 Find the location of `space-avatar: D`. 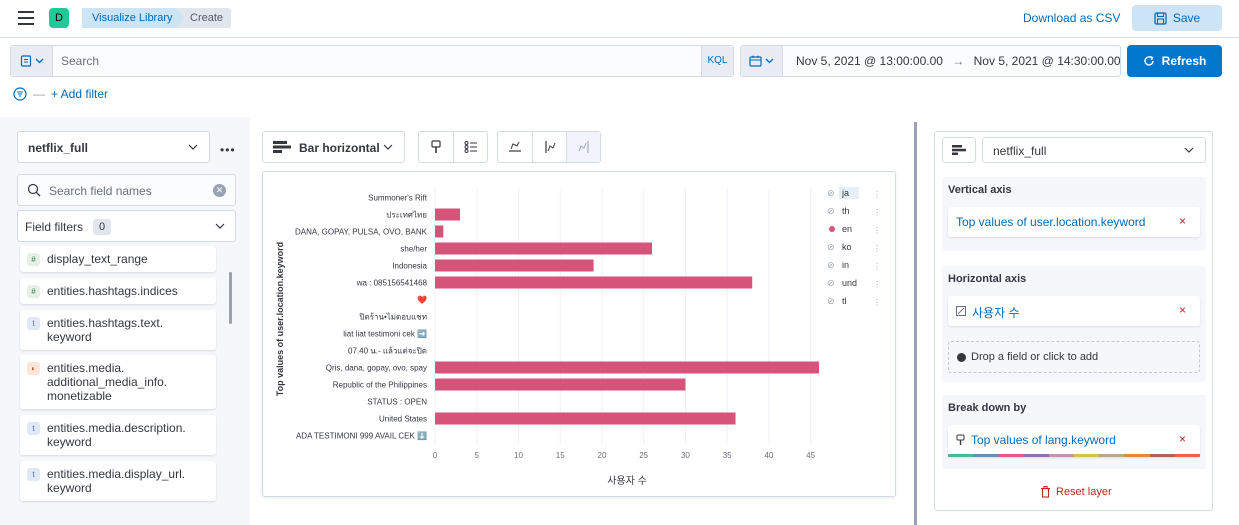

space-avatar: D is located at coordinates (59, 18).